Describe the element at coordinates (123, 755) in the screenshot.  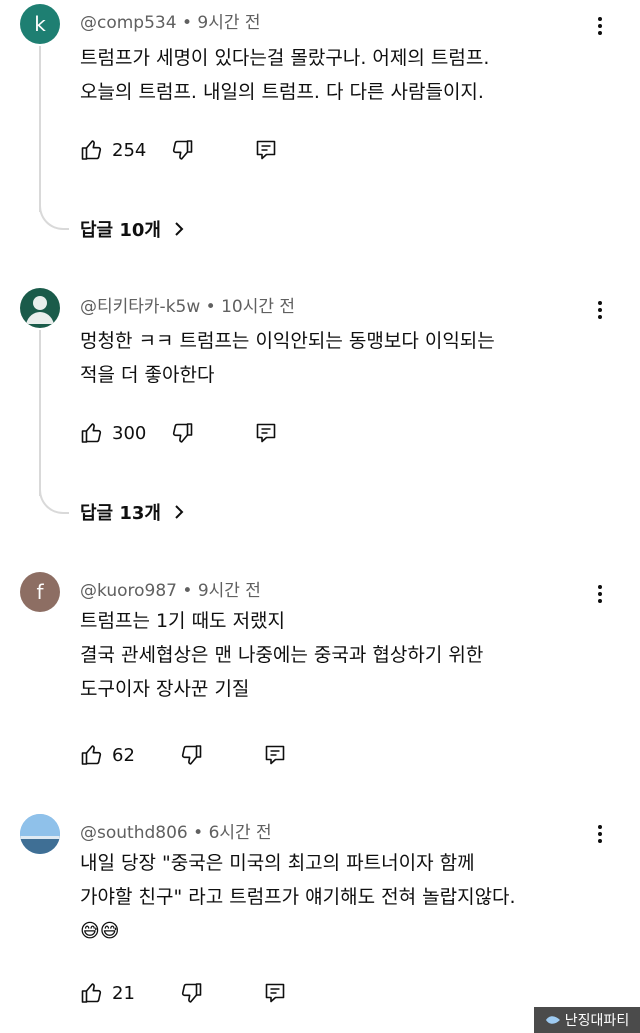
I see `like-count: 62` at that location.